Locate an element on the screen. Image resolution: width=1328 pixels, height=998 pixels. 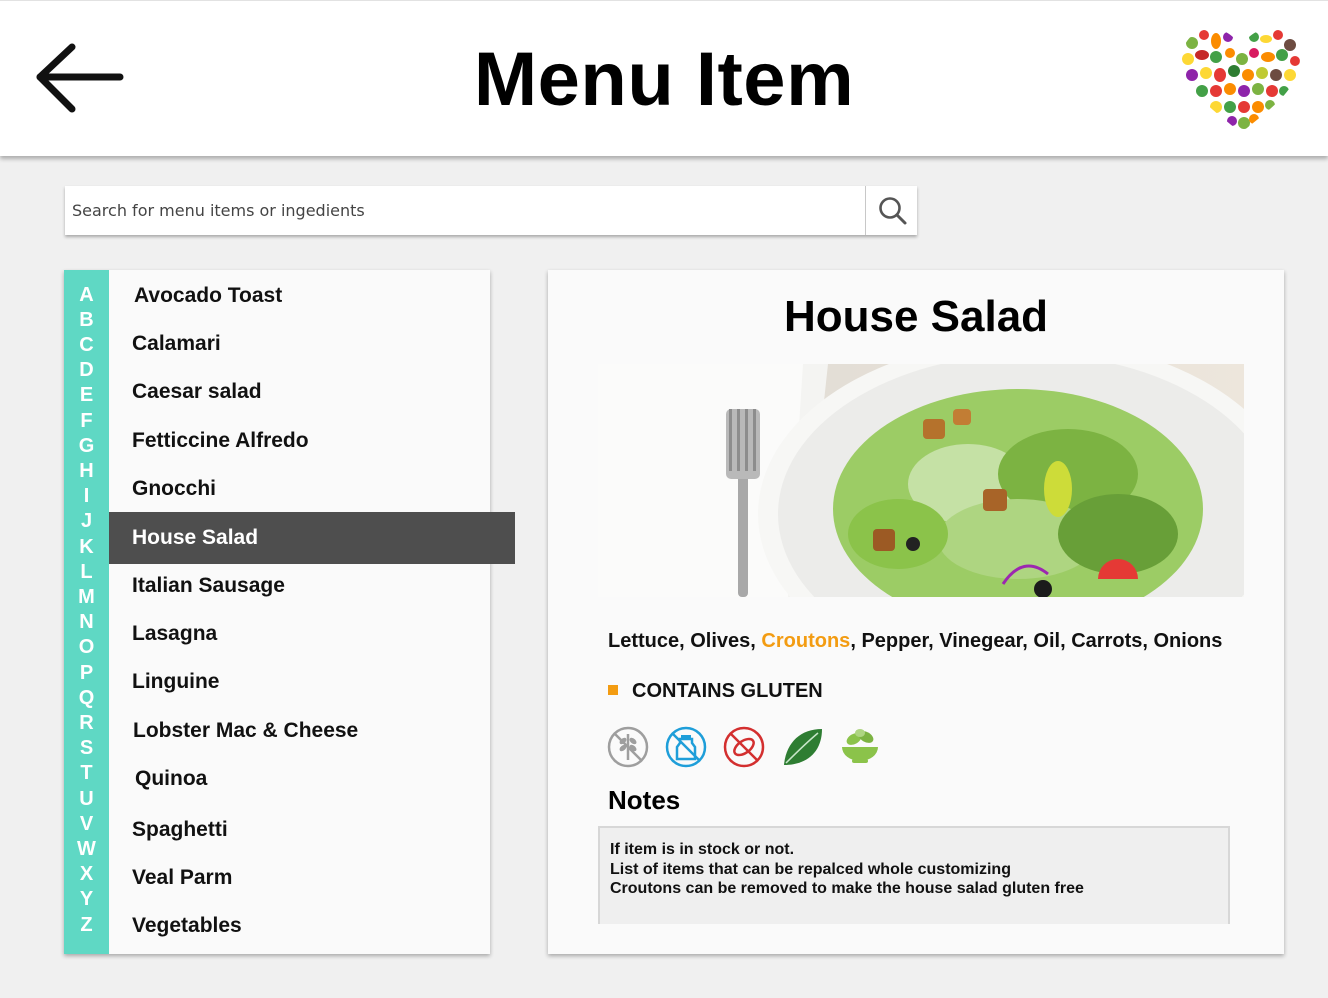
alphabet-index: ABCDEFGHIJKLMNOPQRSTUVWXYZ is located at coordinates (86, 612).